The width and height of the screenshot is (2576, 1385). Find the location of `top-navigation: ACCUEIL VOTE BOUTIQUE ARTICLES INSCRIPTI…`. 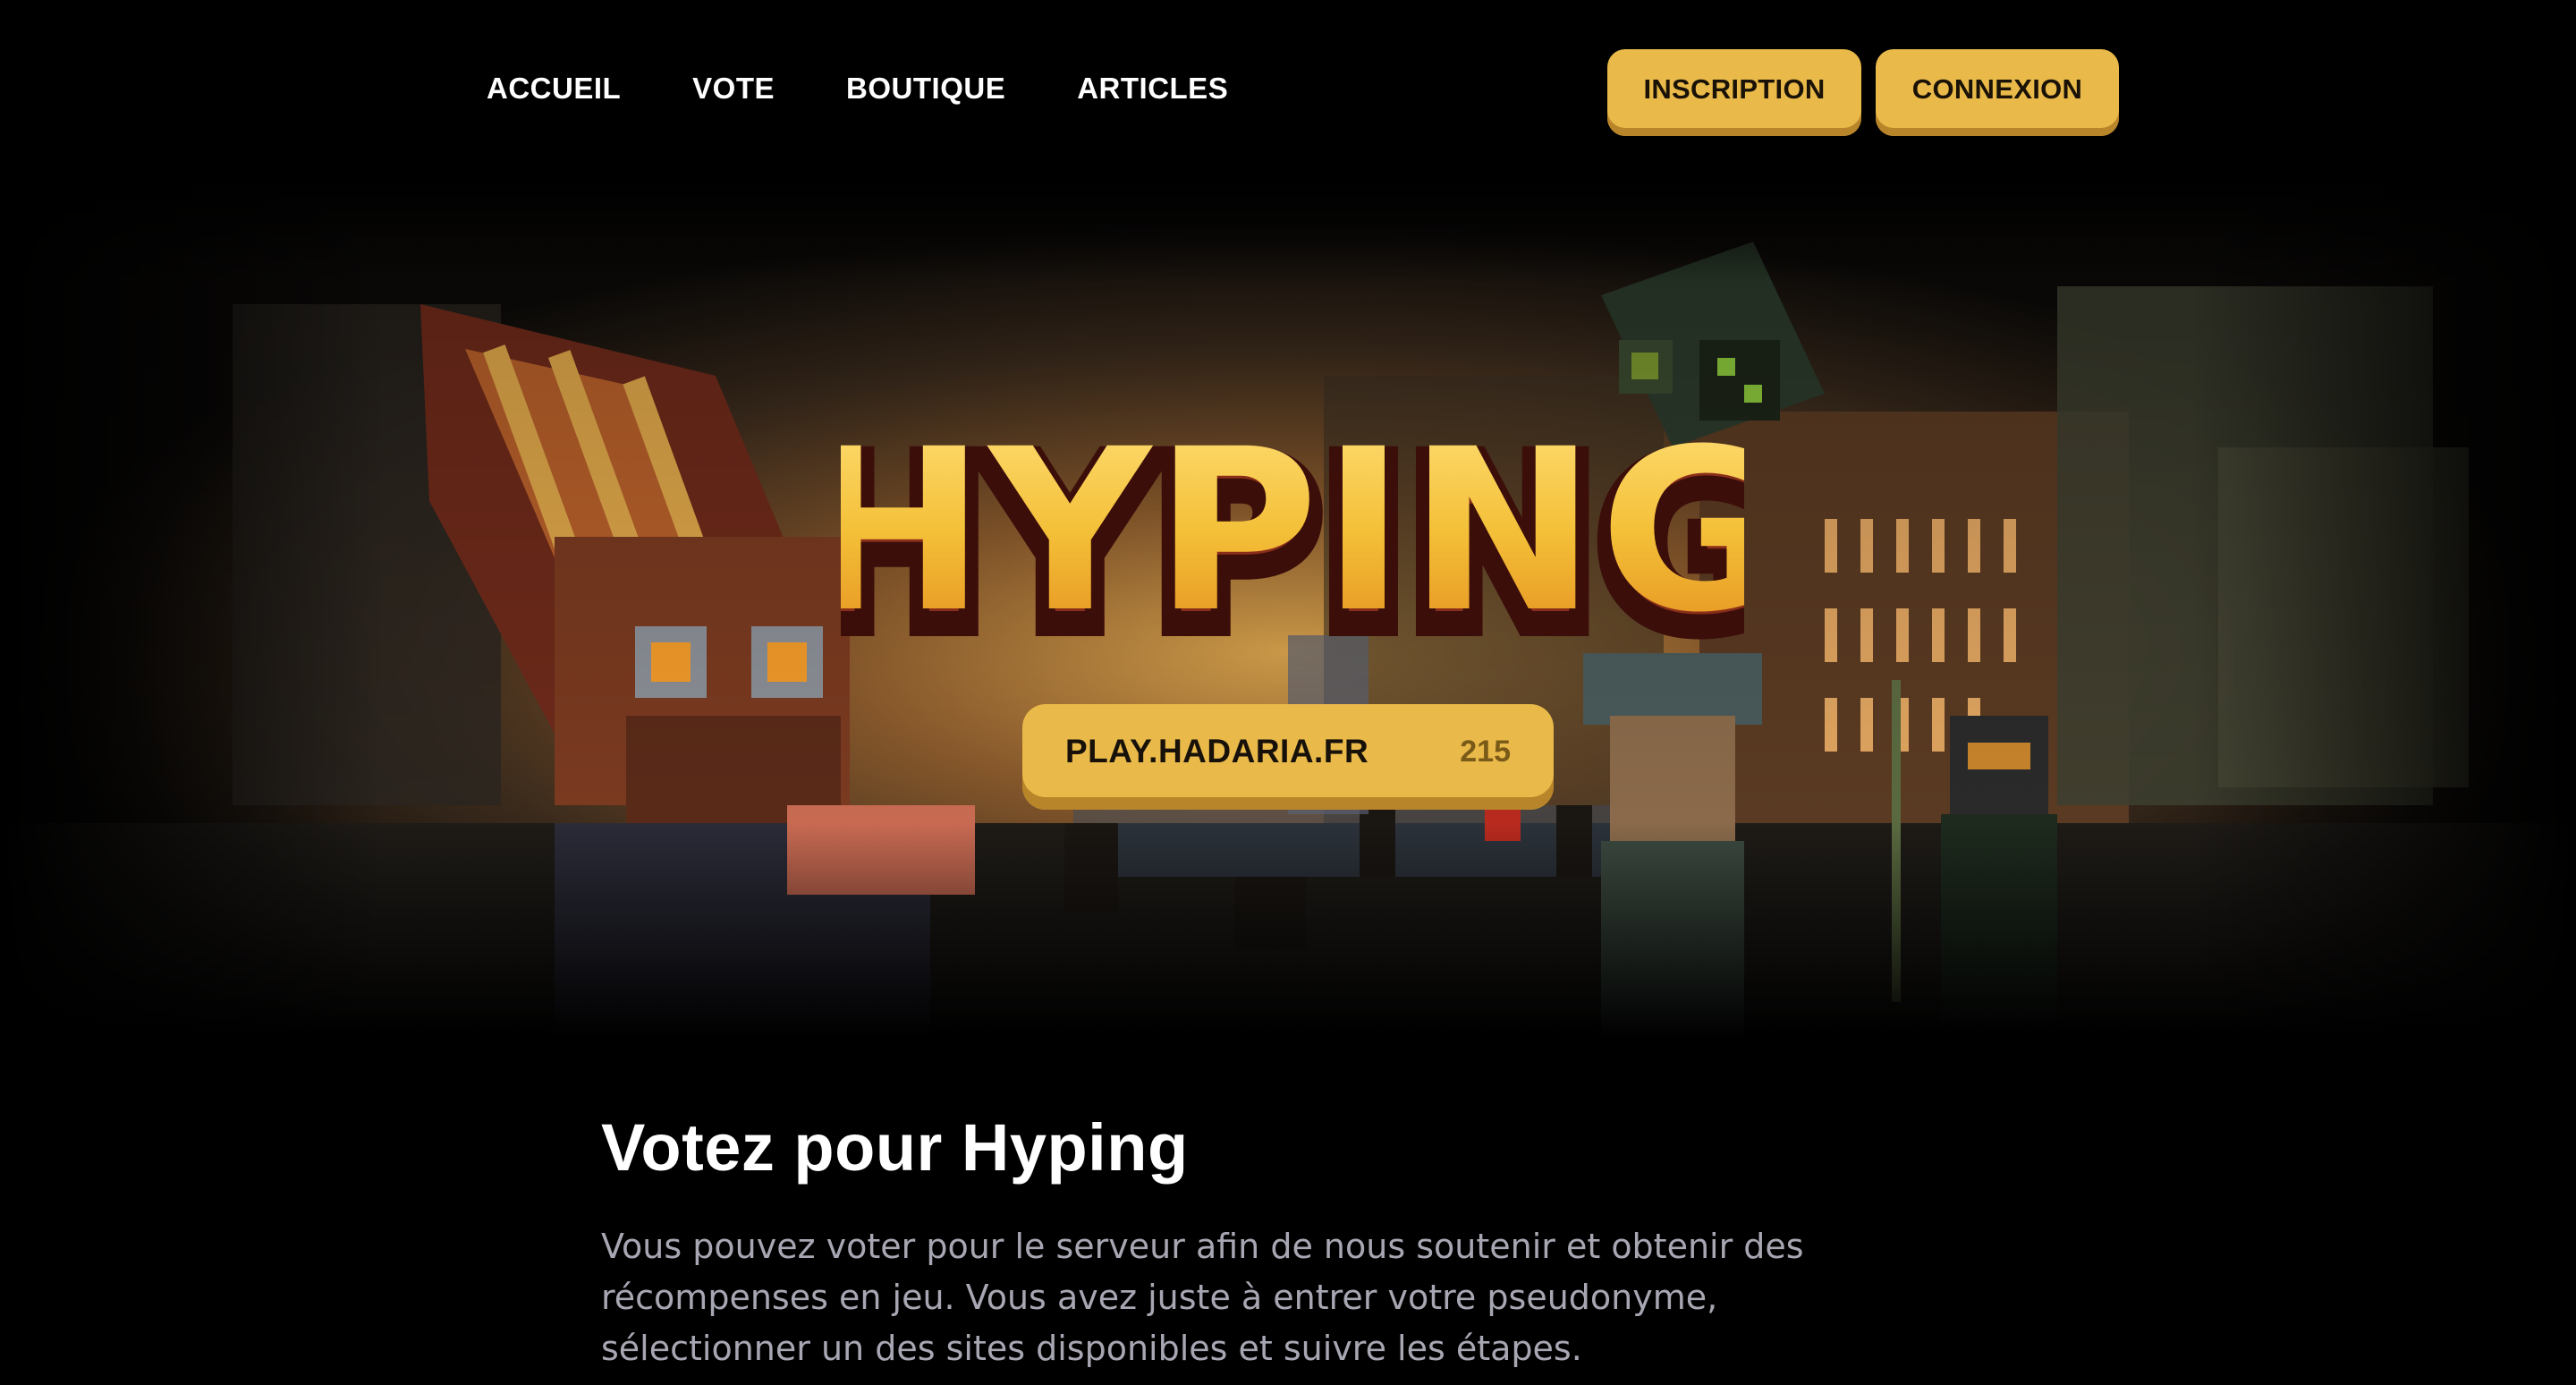

top-navigation: ACCUEIL VOTE BOUTIQUE ARTICLES INSCRIPTI… is located at coordinates (1288, 89).